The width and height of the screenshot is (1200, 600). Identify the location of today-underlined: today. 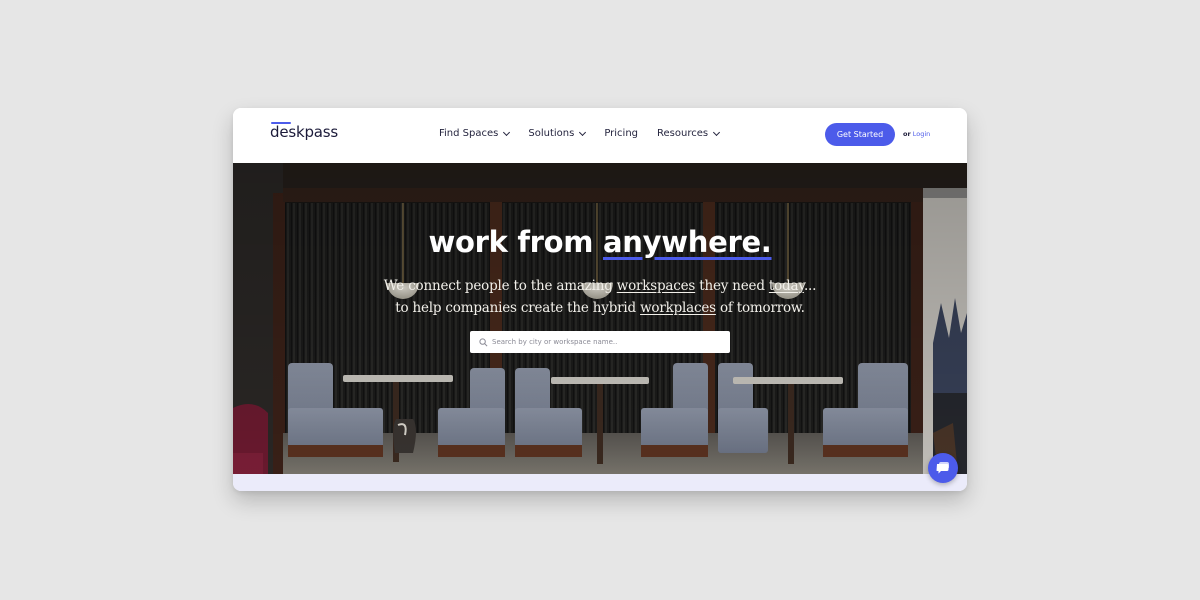
(786, 286).